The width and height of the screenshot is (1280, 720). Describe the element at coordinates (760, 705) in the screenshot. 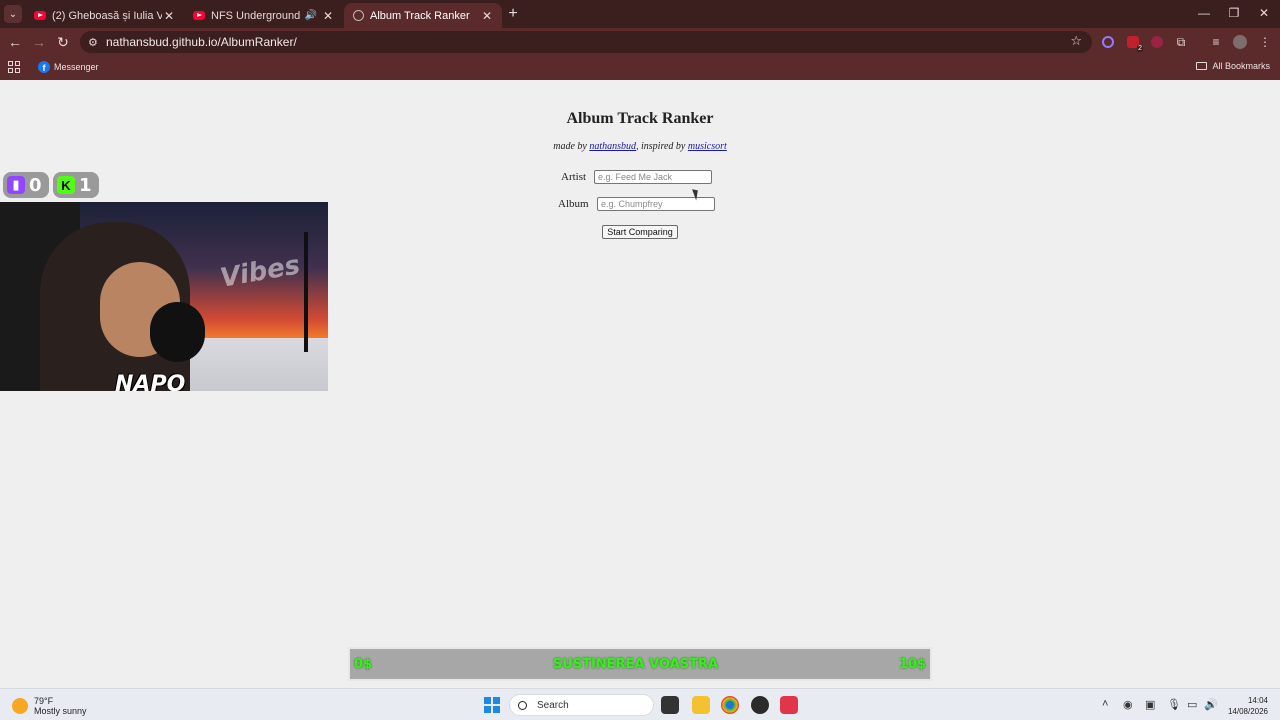

I see `app-icon` at that location.